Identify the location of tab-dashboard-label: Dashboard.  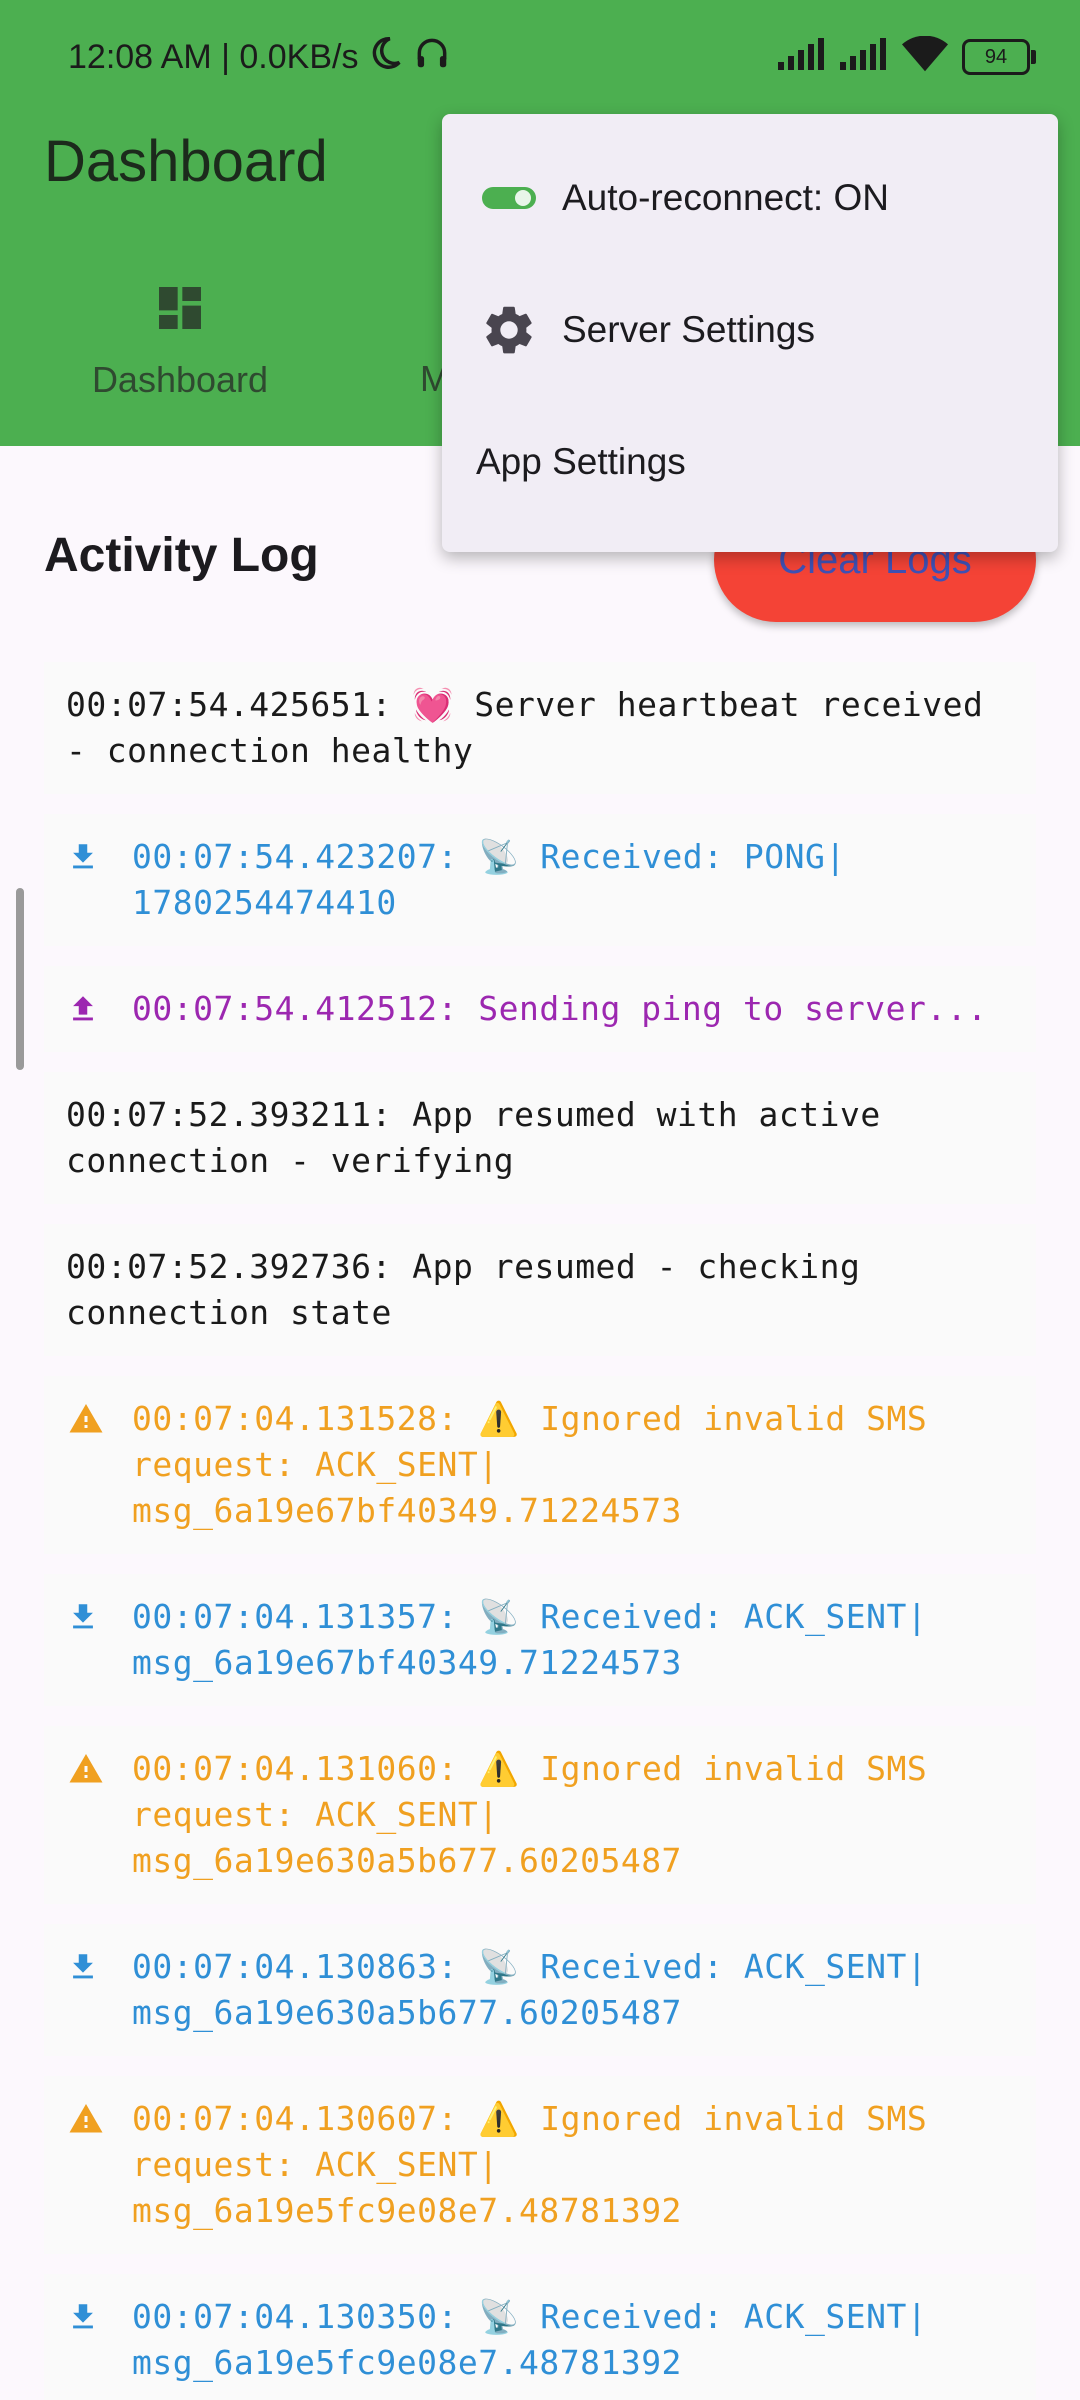
(180, 379).